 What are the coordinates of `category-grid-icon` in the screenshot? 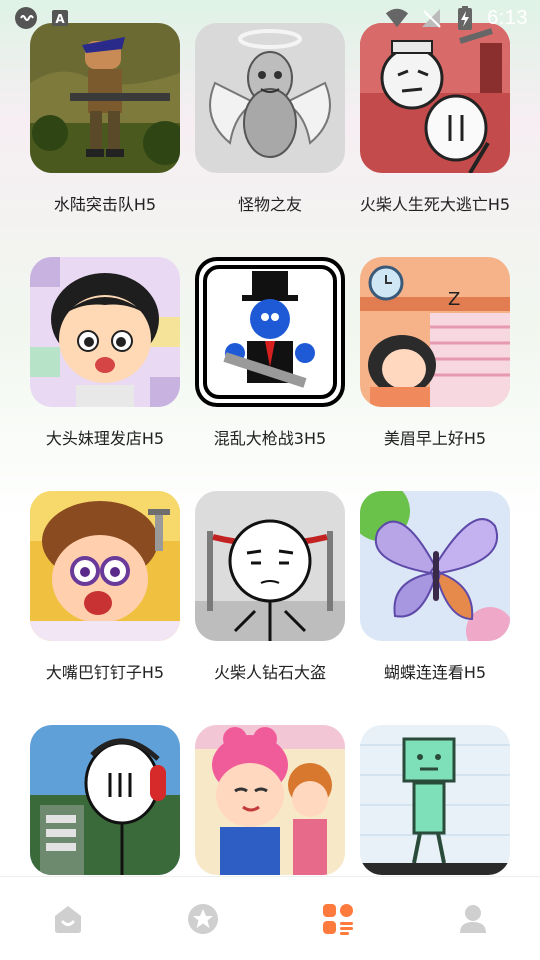 It's located at (337, 919).